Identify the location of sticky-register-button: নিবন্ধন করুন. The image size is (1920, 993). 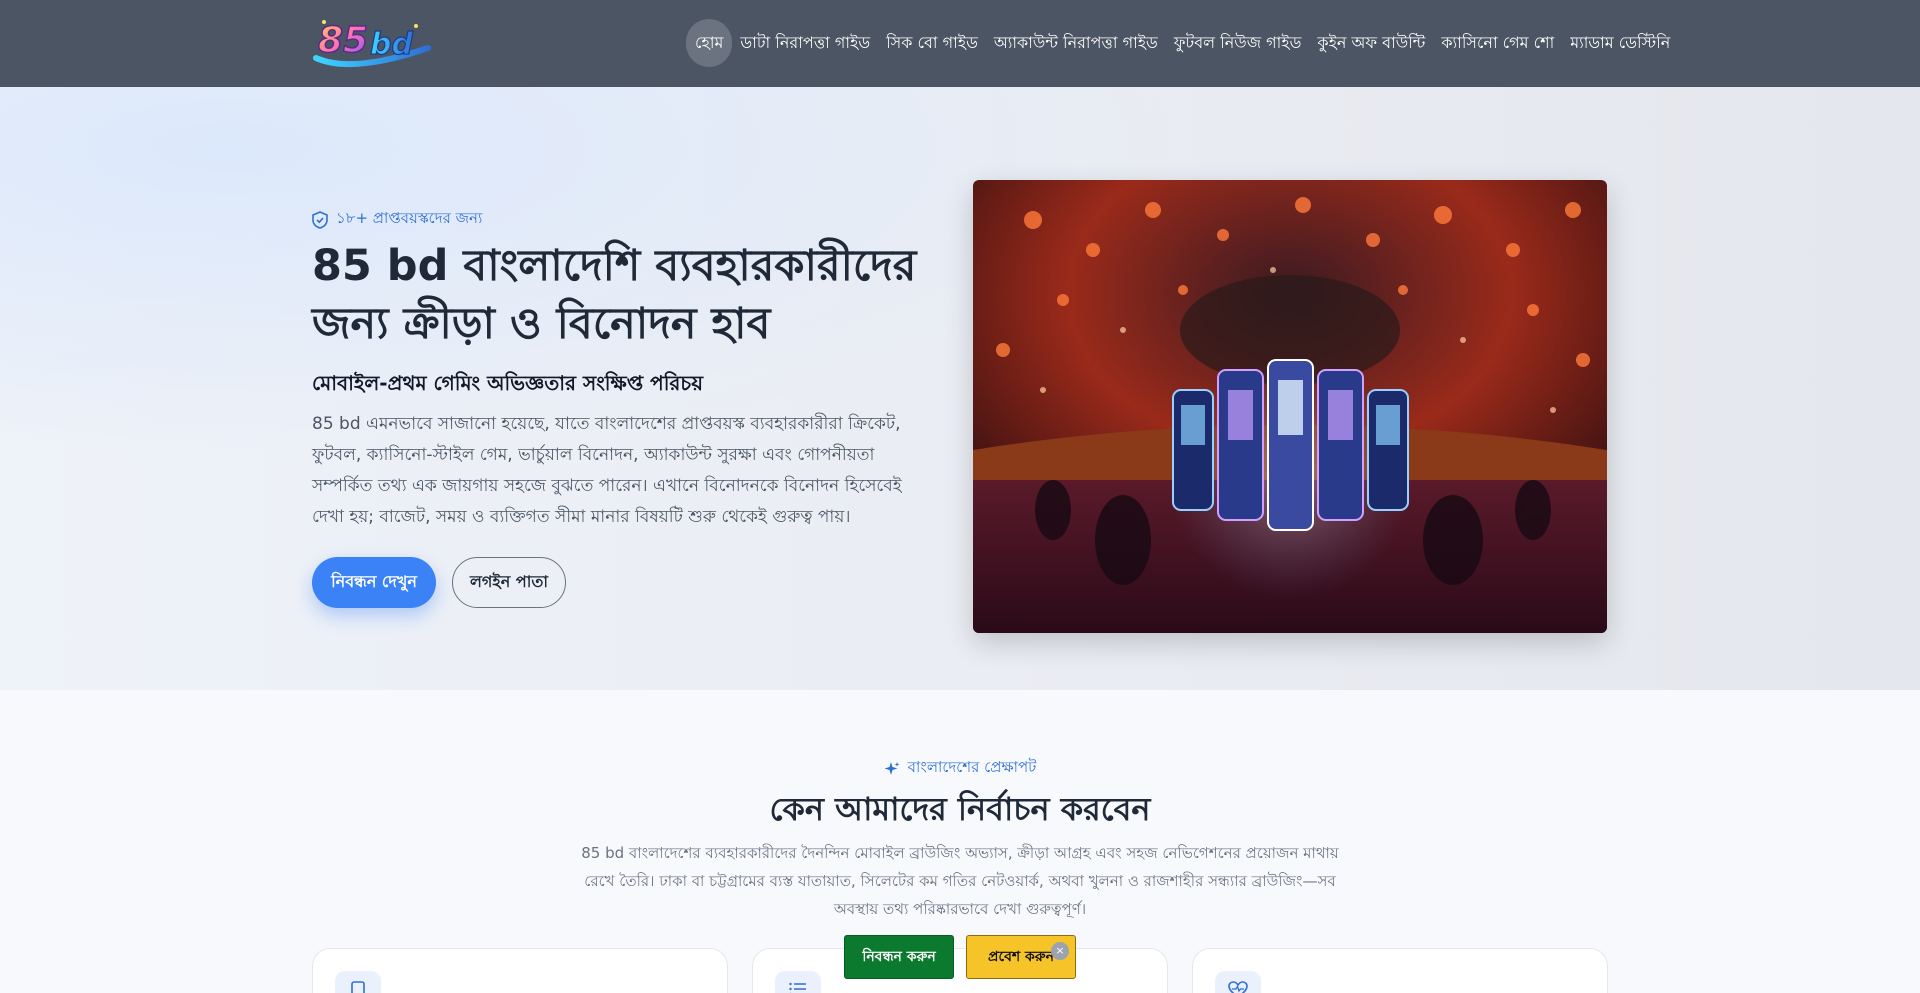
(899, 957).